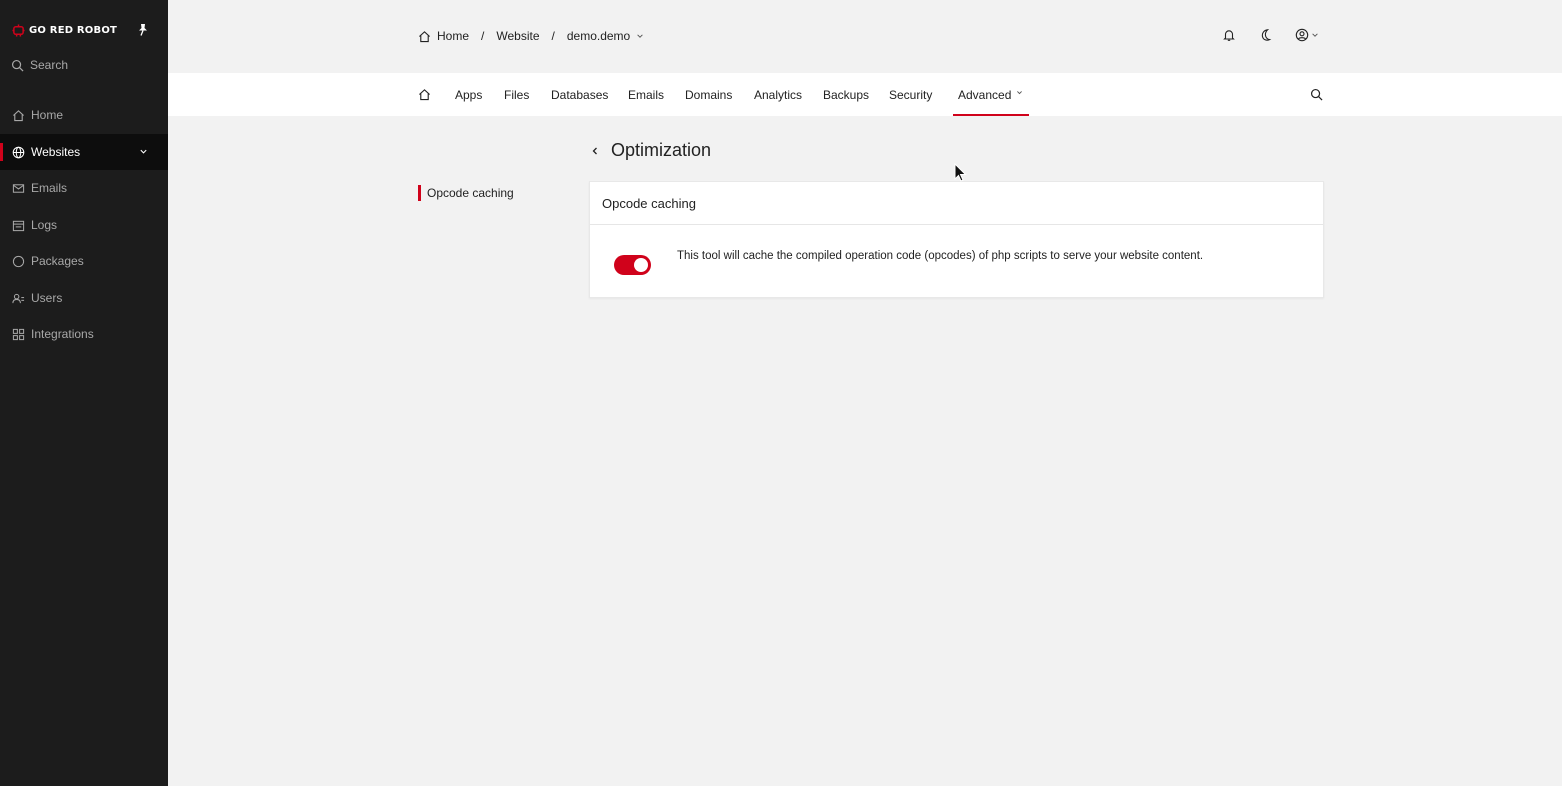 This screenshot has width=1562, height=786. What do you see at coordinates (47, 115) in the screenshot?
I see `sidebar-item-label: Home` at bounding box center [47, 115].